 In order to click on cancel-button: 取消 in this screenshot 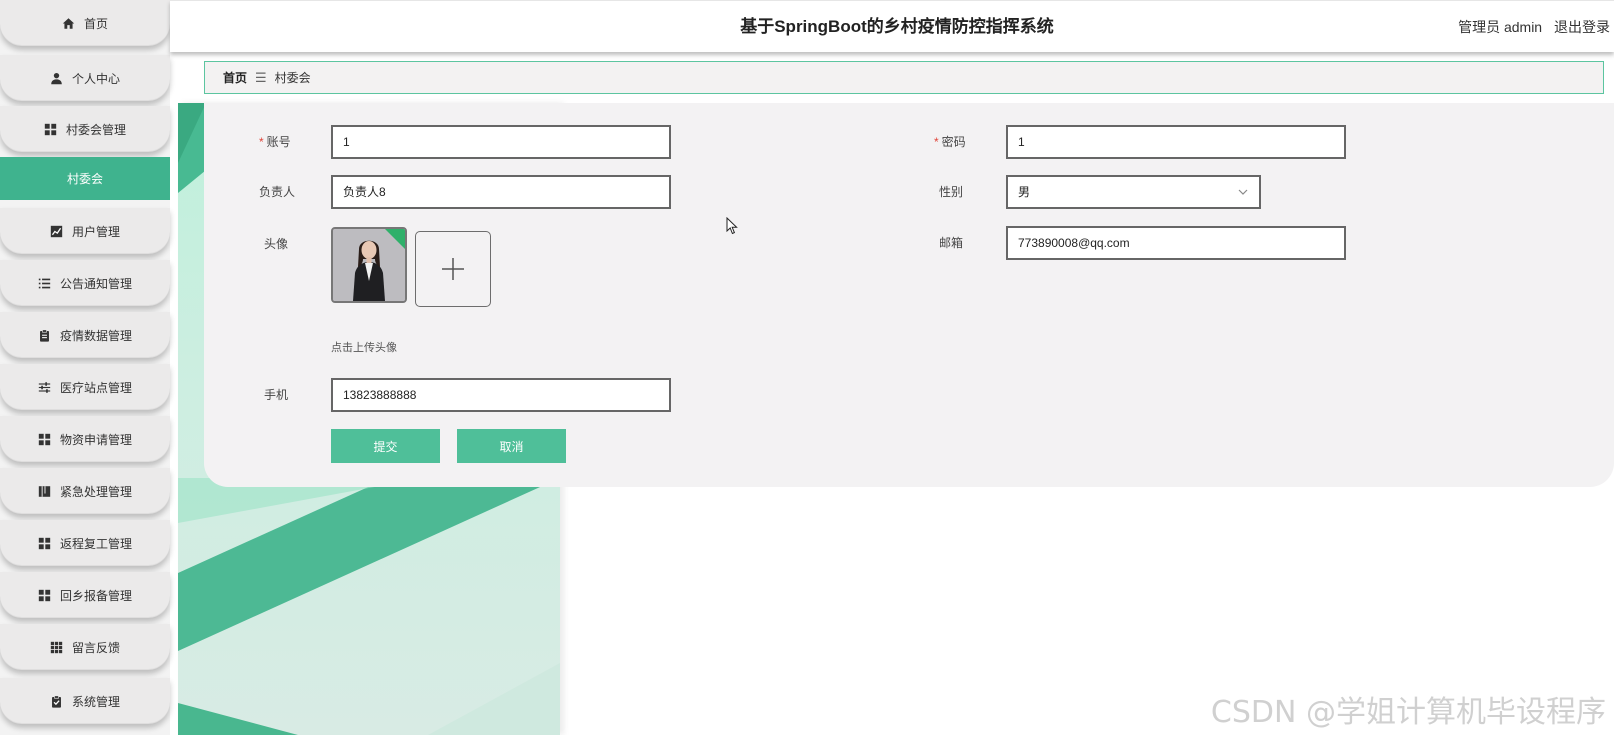, I will do `click(511, 446)`.